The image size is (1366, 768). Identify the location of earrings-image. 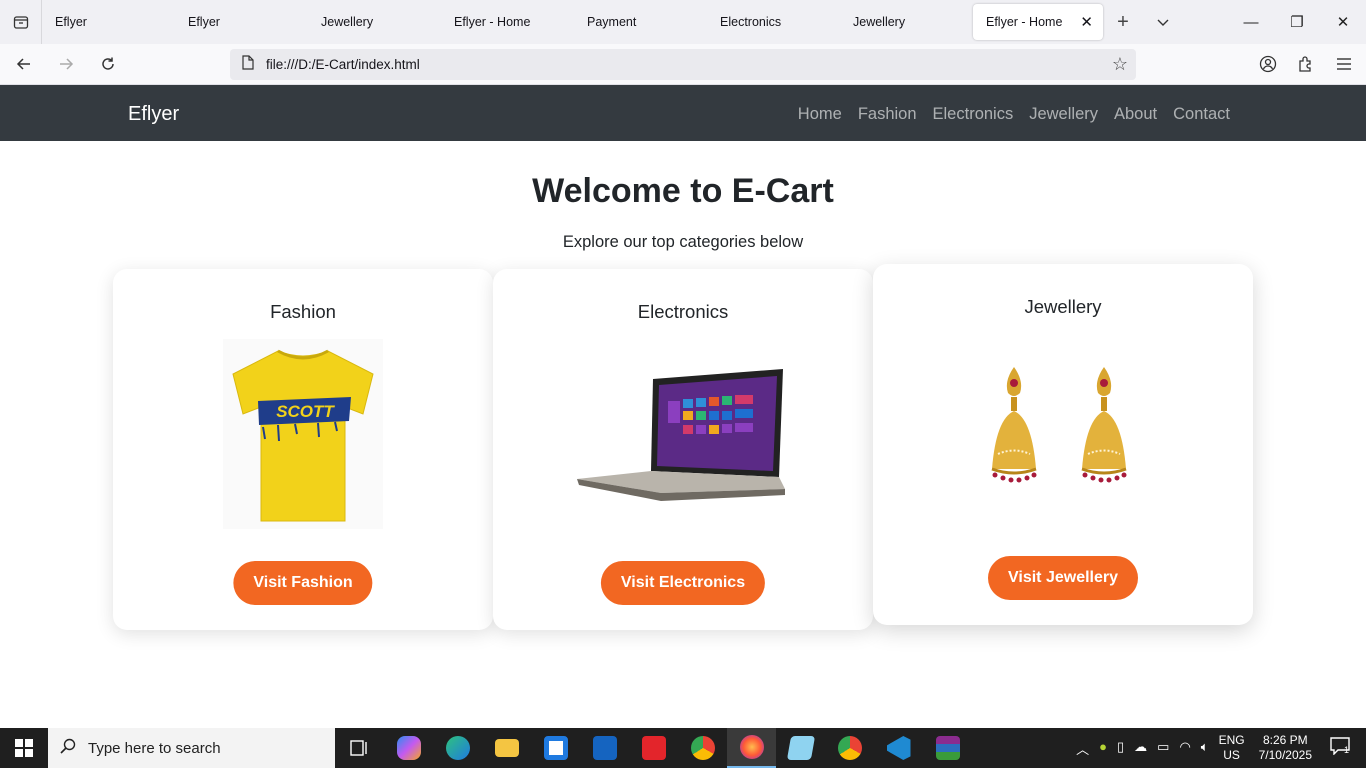
(1063, 429).